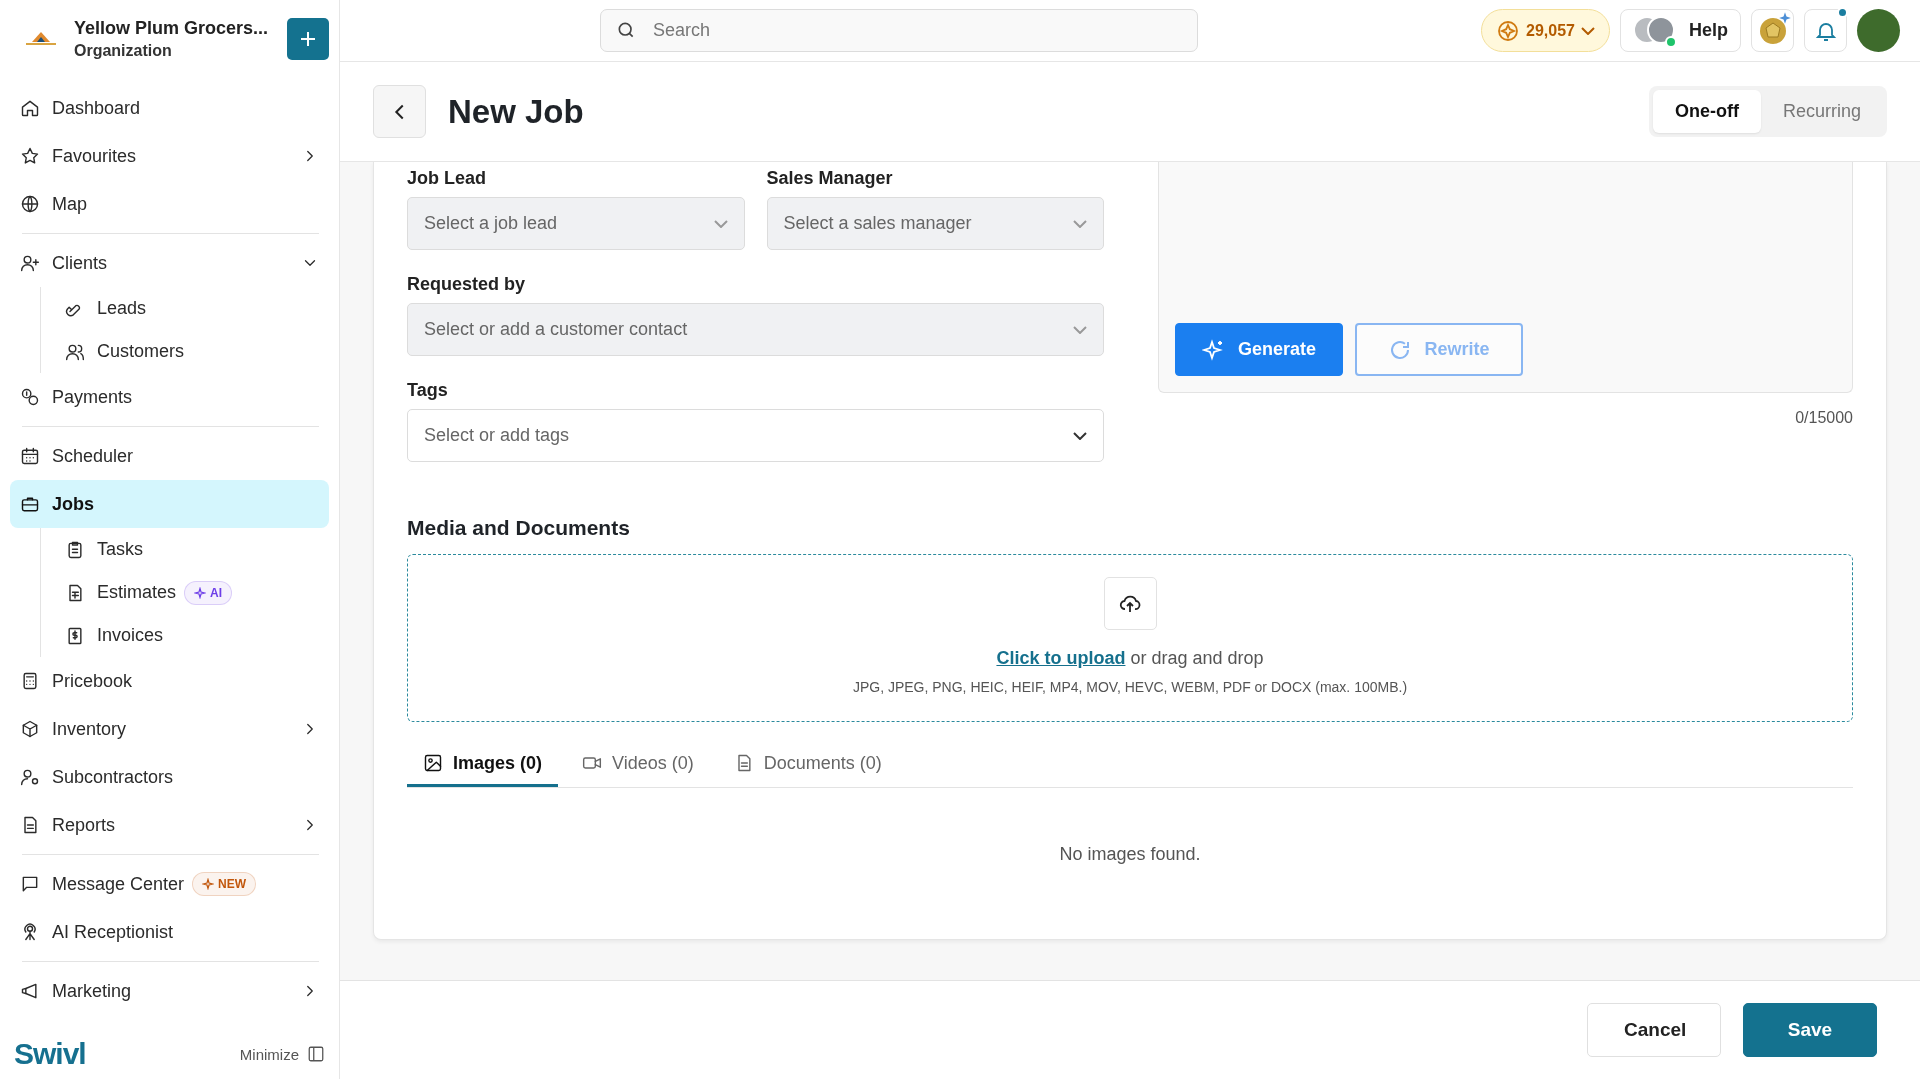 This screenshot has width=1920, height=1079. I want to click on sidebar-subitem: Invoices, so click(194, 635).